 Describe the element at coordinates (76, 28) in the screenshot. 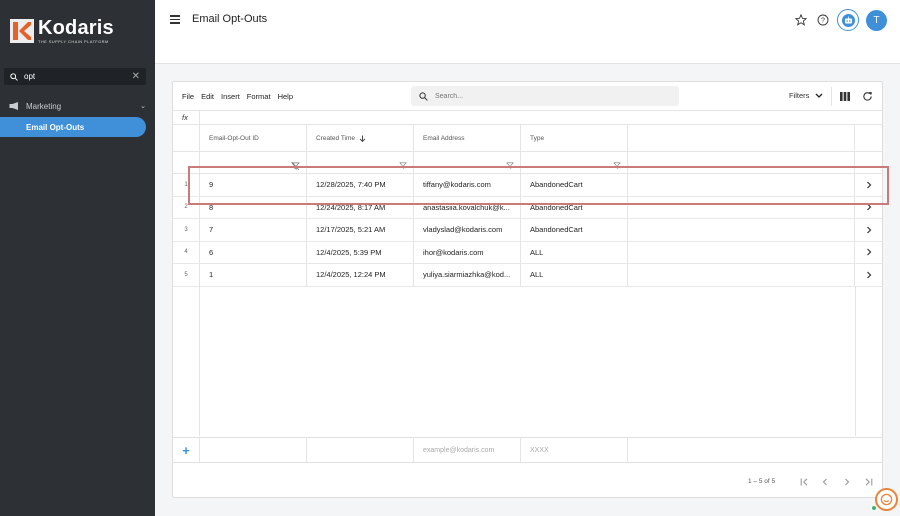

I see `brand-name: Kodaris` at that location.